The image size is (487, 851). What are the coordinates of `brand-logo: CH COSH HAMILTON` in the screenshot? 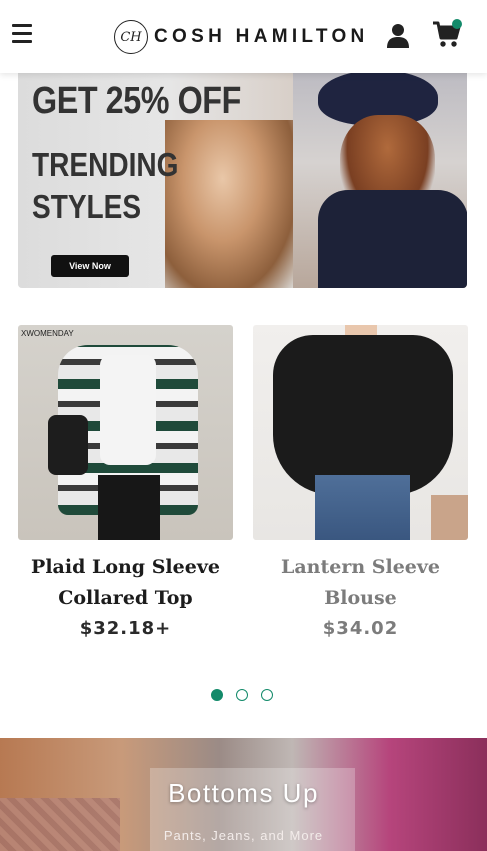 It's located at (241, 37).